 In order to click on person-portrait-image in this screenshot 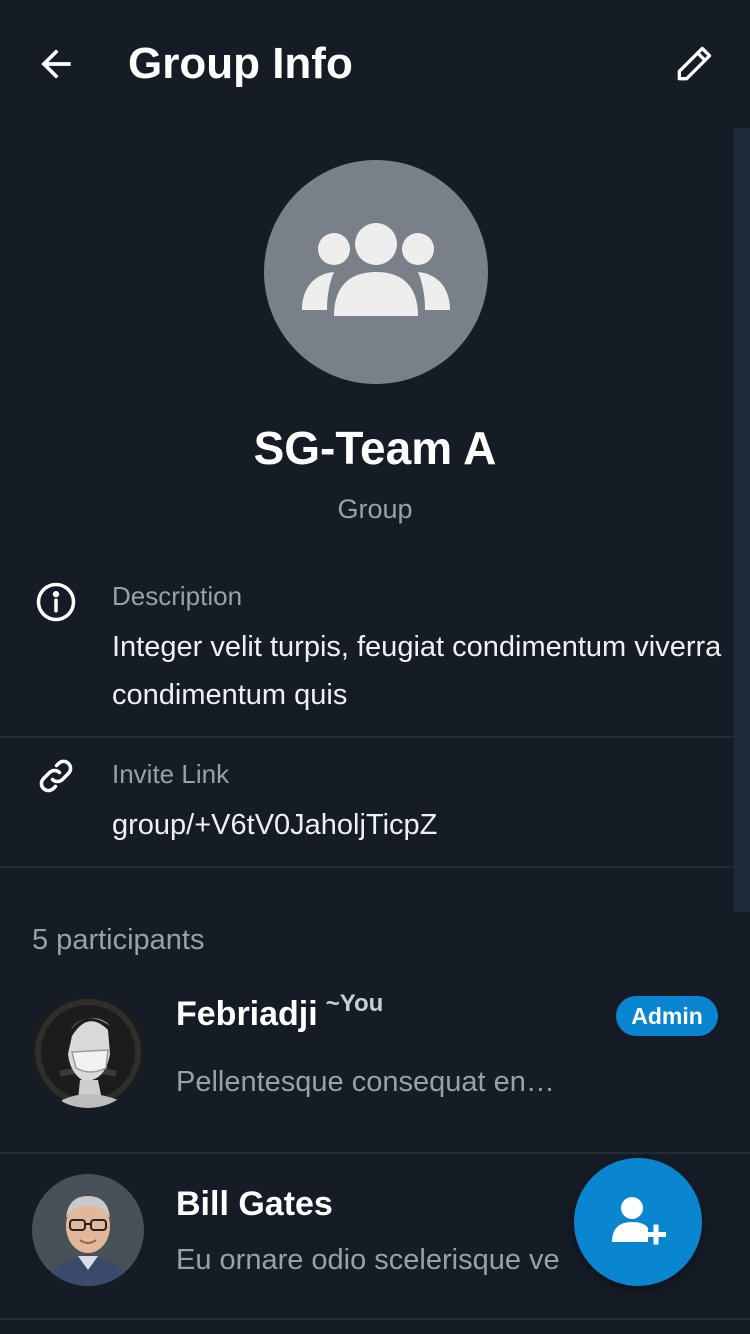, I will do `click(88, 1230)`.